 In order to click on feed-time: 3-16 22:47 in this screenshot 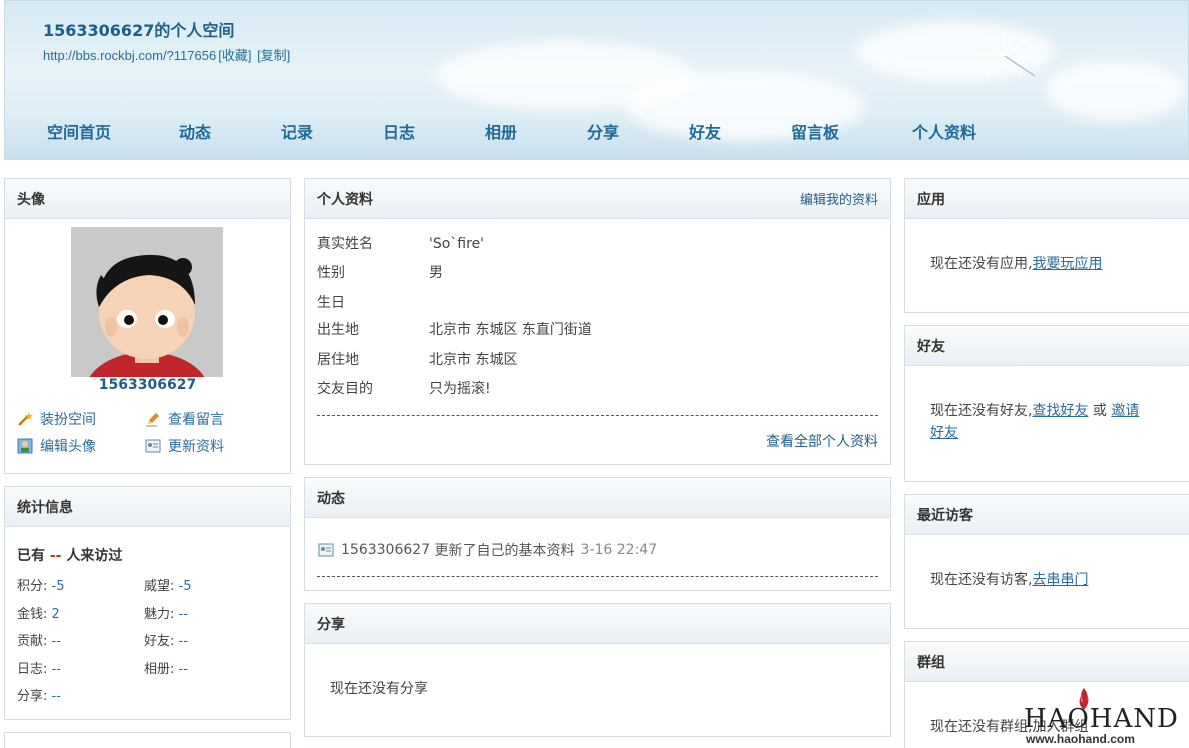, I will do `click(619, 550)`.